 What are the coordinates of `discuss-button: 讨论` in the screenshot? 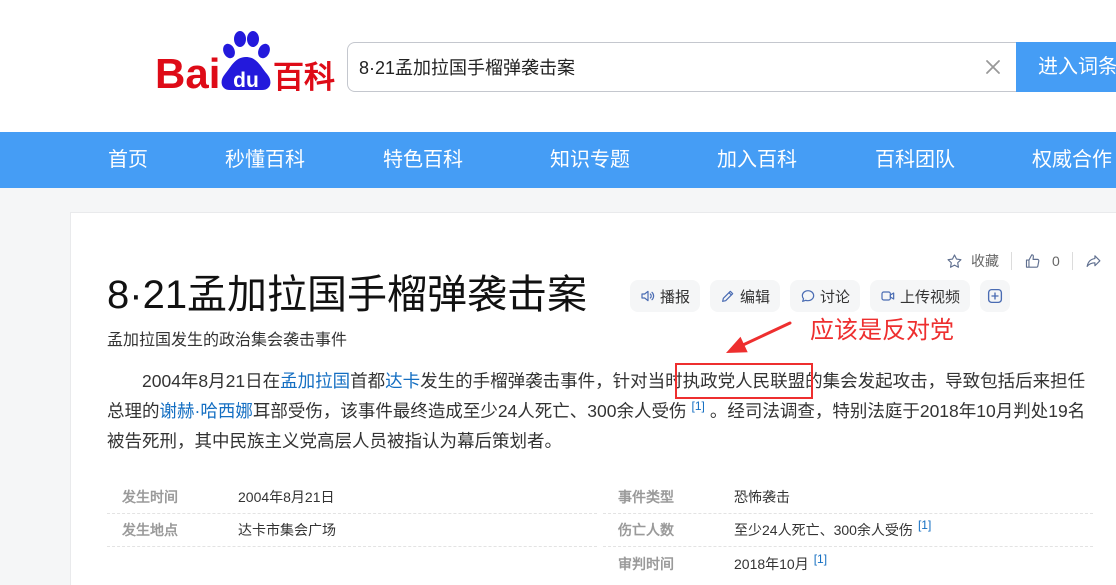 It's located at (825, 296).